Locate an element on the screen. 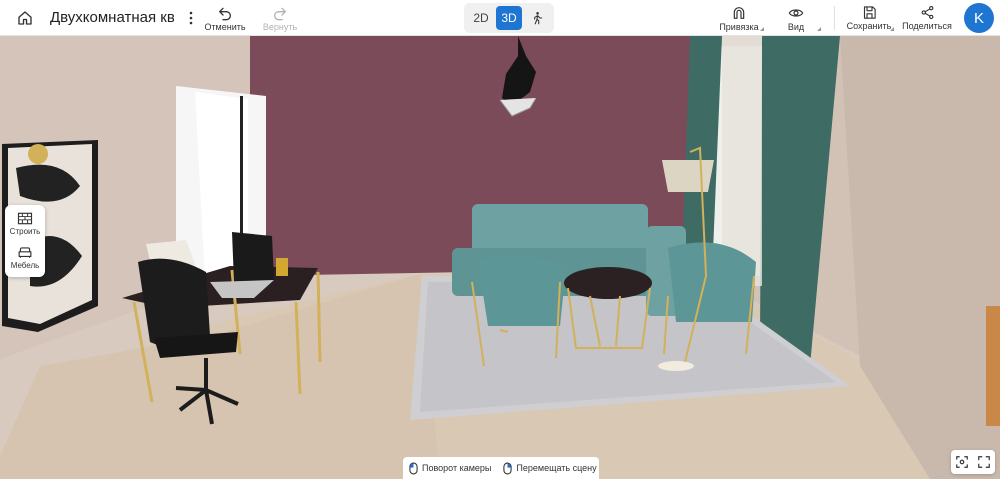  view-menu-button: Вид is located at coordinates (796, 18).